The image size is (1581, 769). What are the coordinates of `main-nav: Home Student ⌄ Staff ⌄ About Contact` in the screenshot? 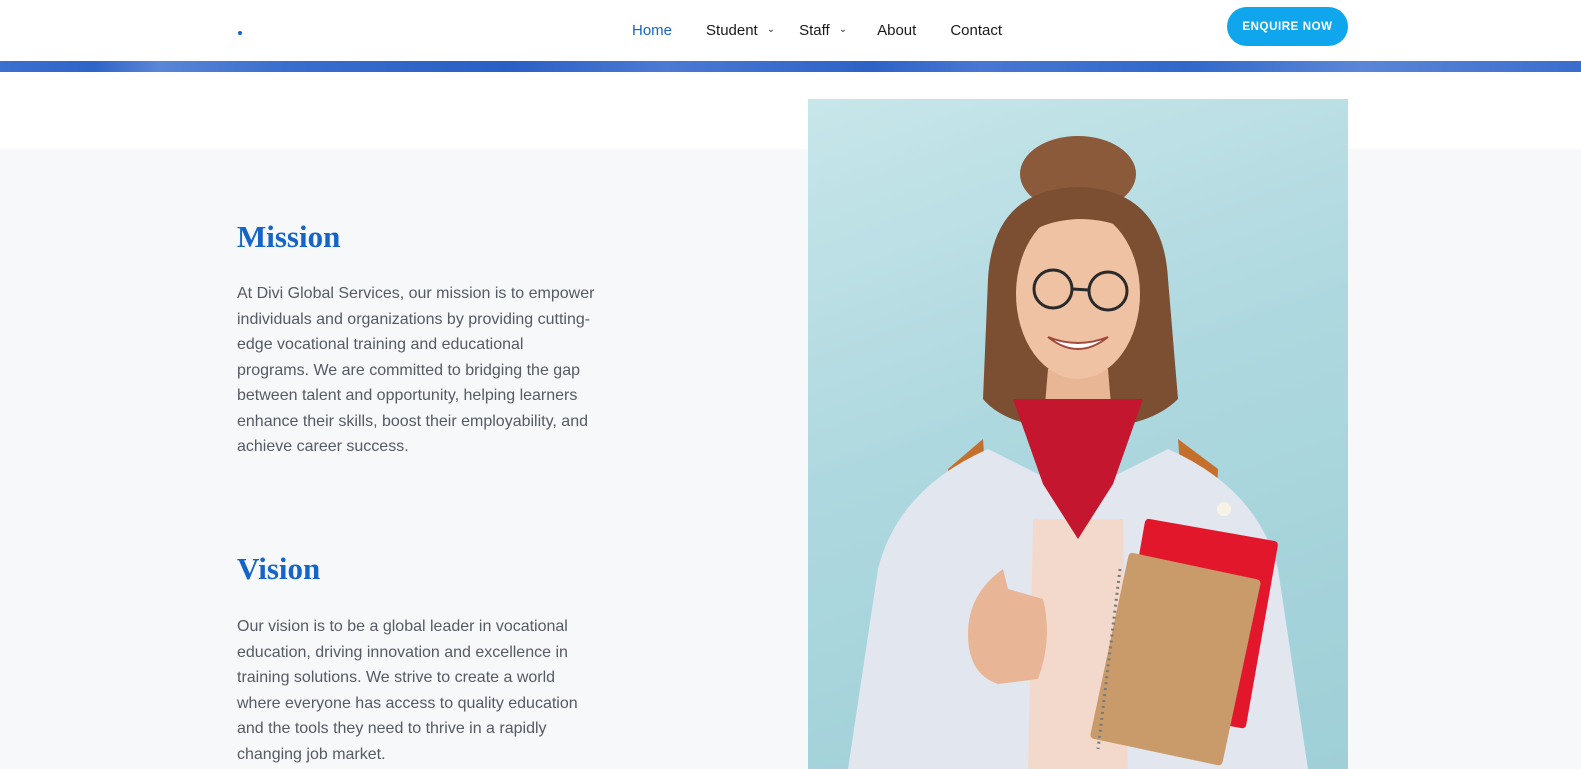 It's located at (834, 30).